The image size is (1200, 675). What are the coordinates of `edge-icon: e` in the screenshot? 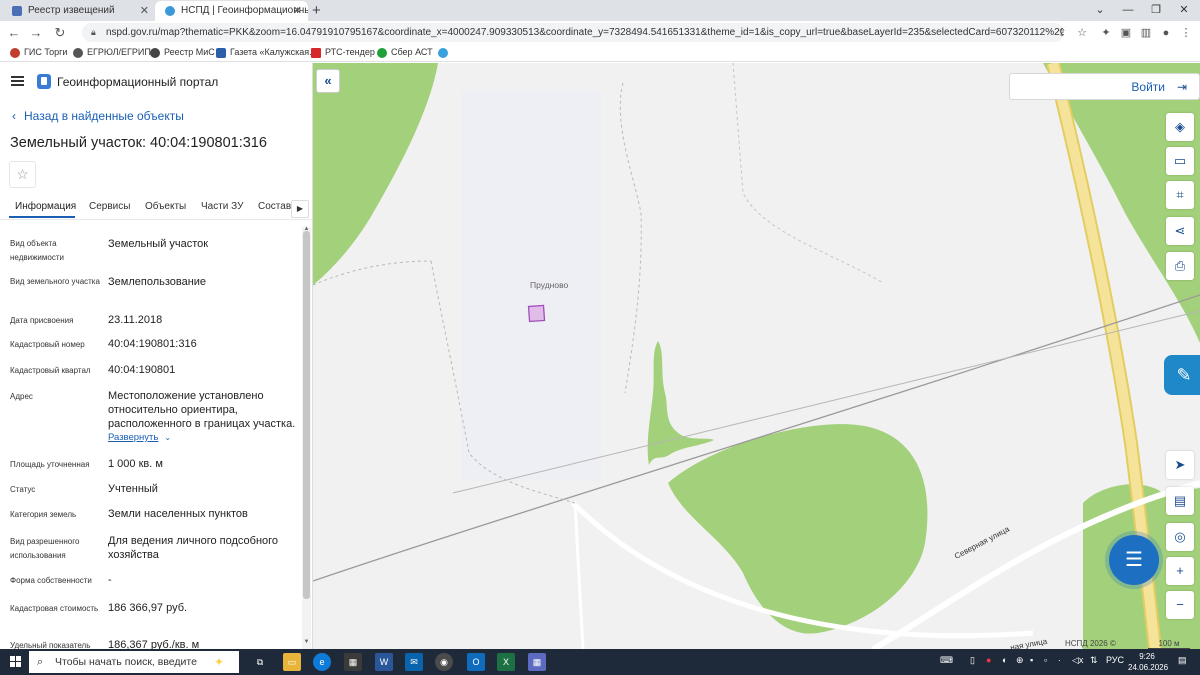 It's located at (322, 662).